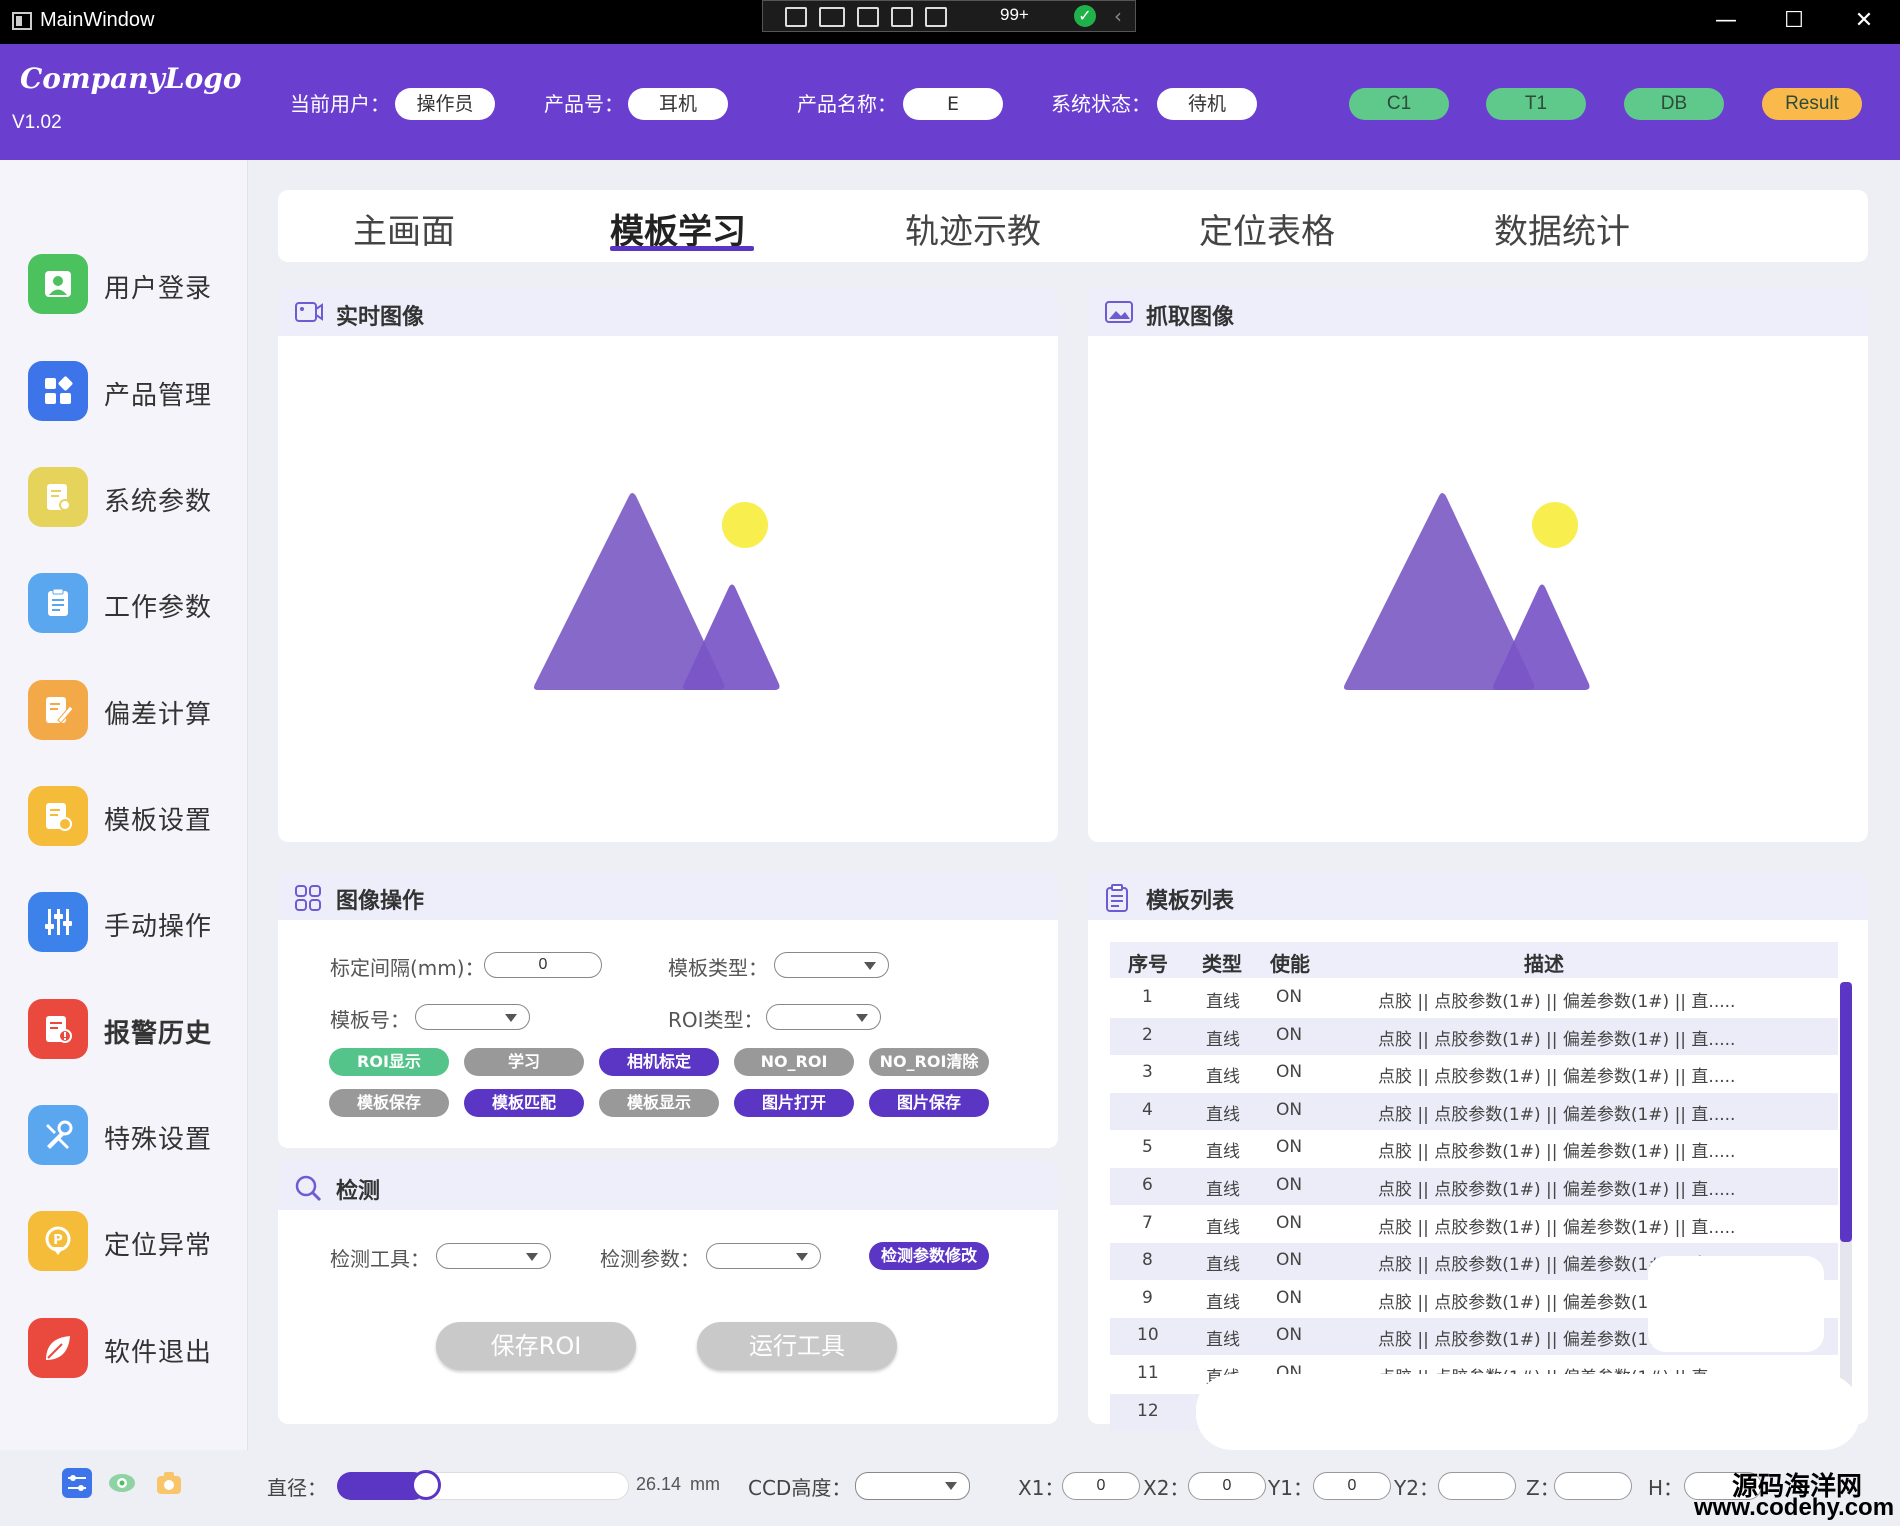  What do you see at coordinates (133, 391) in the screenshot?
I see `sidebar-item-product-management: 产品管理` at bounding box center [133, 391].